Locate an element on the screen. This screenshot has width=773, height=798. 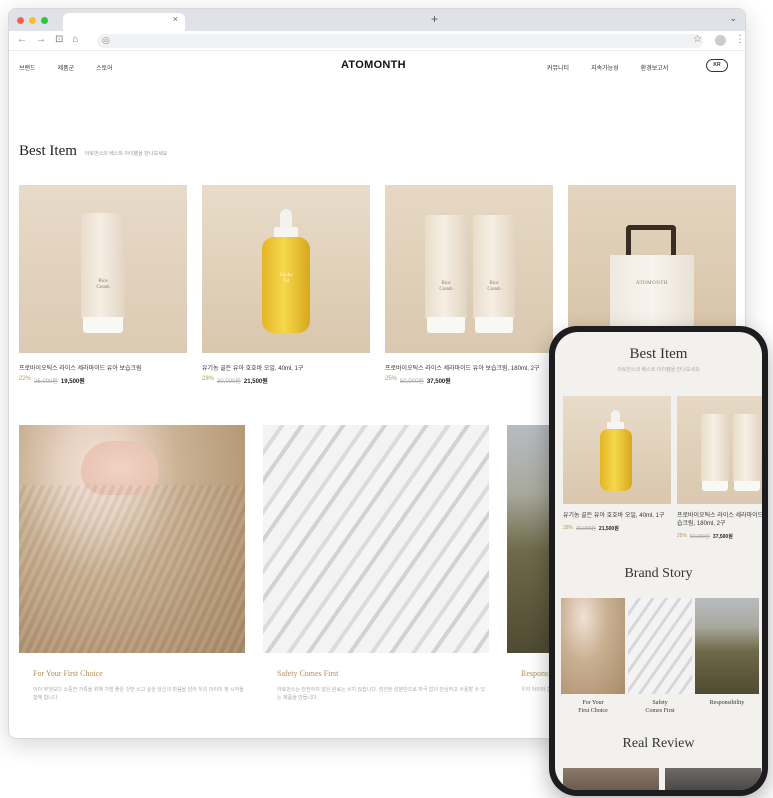
window-minimize-button is located at coordinates (32, 20).